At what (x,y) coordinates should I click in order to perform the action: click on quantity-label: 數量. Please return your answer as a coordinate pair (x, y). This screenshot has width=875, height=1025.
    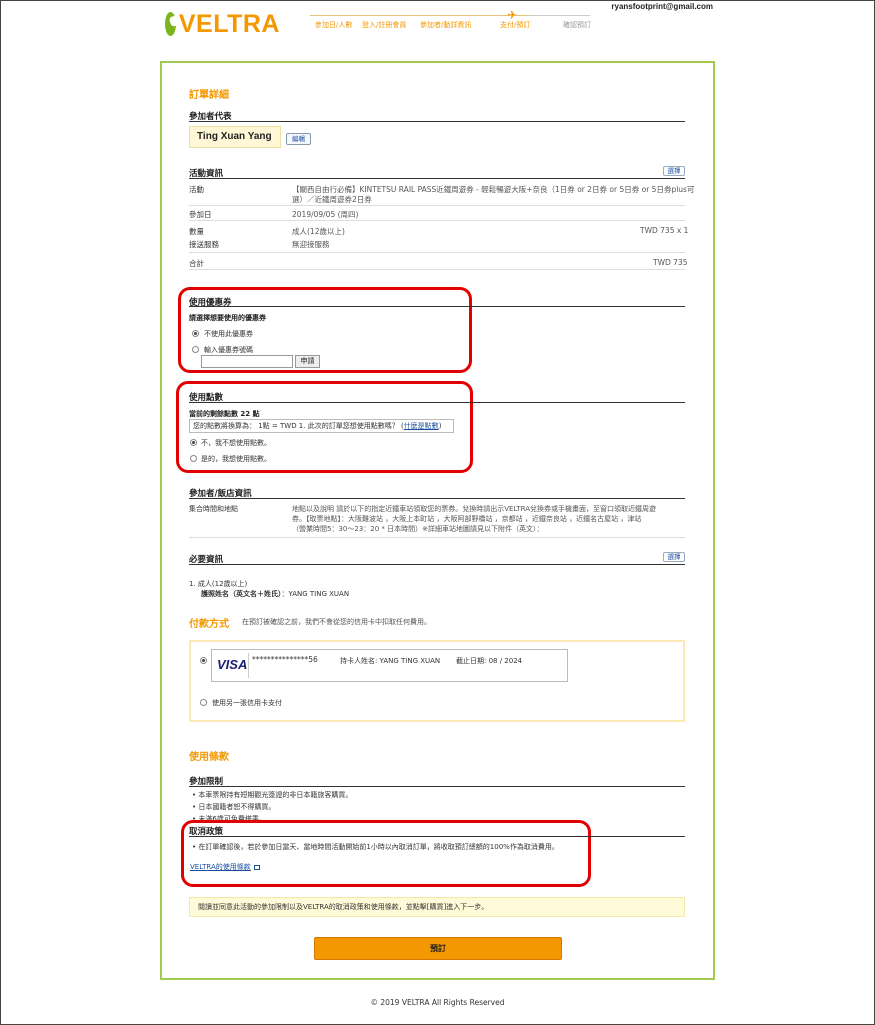
    Looking at the image, I should click on (196, 231).